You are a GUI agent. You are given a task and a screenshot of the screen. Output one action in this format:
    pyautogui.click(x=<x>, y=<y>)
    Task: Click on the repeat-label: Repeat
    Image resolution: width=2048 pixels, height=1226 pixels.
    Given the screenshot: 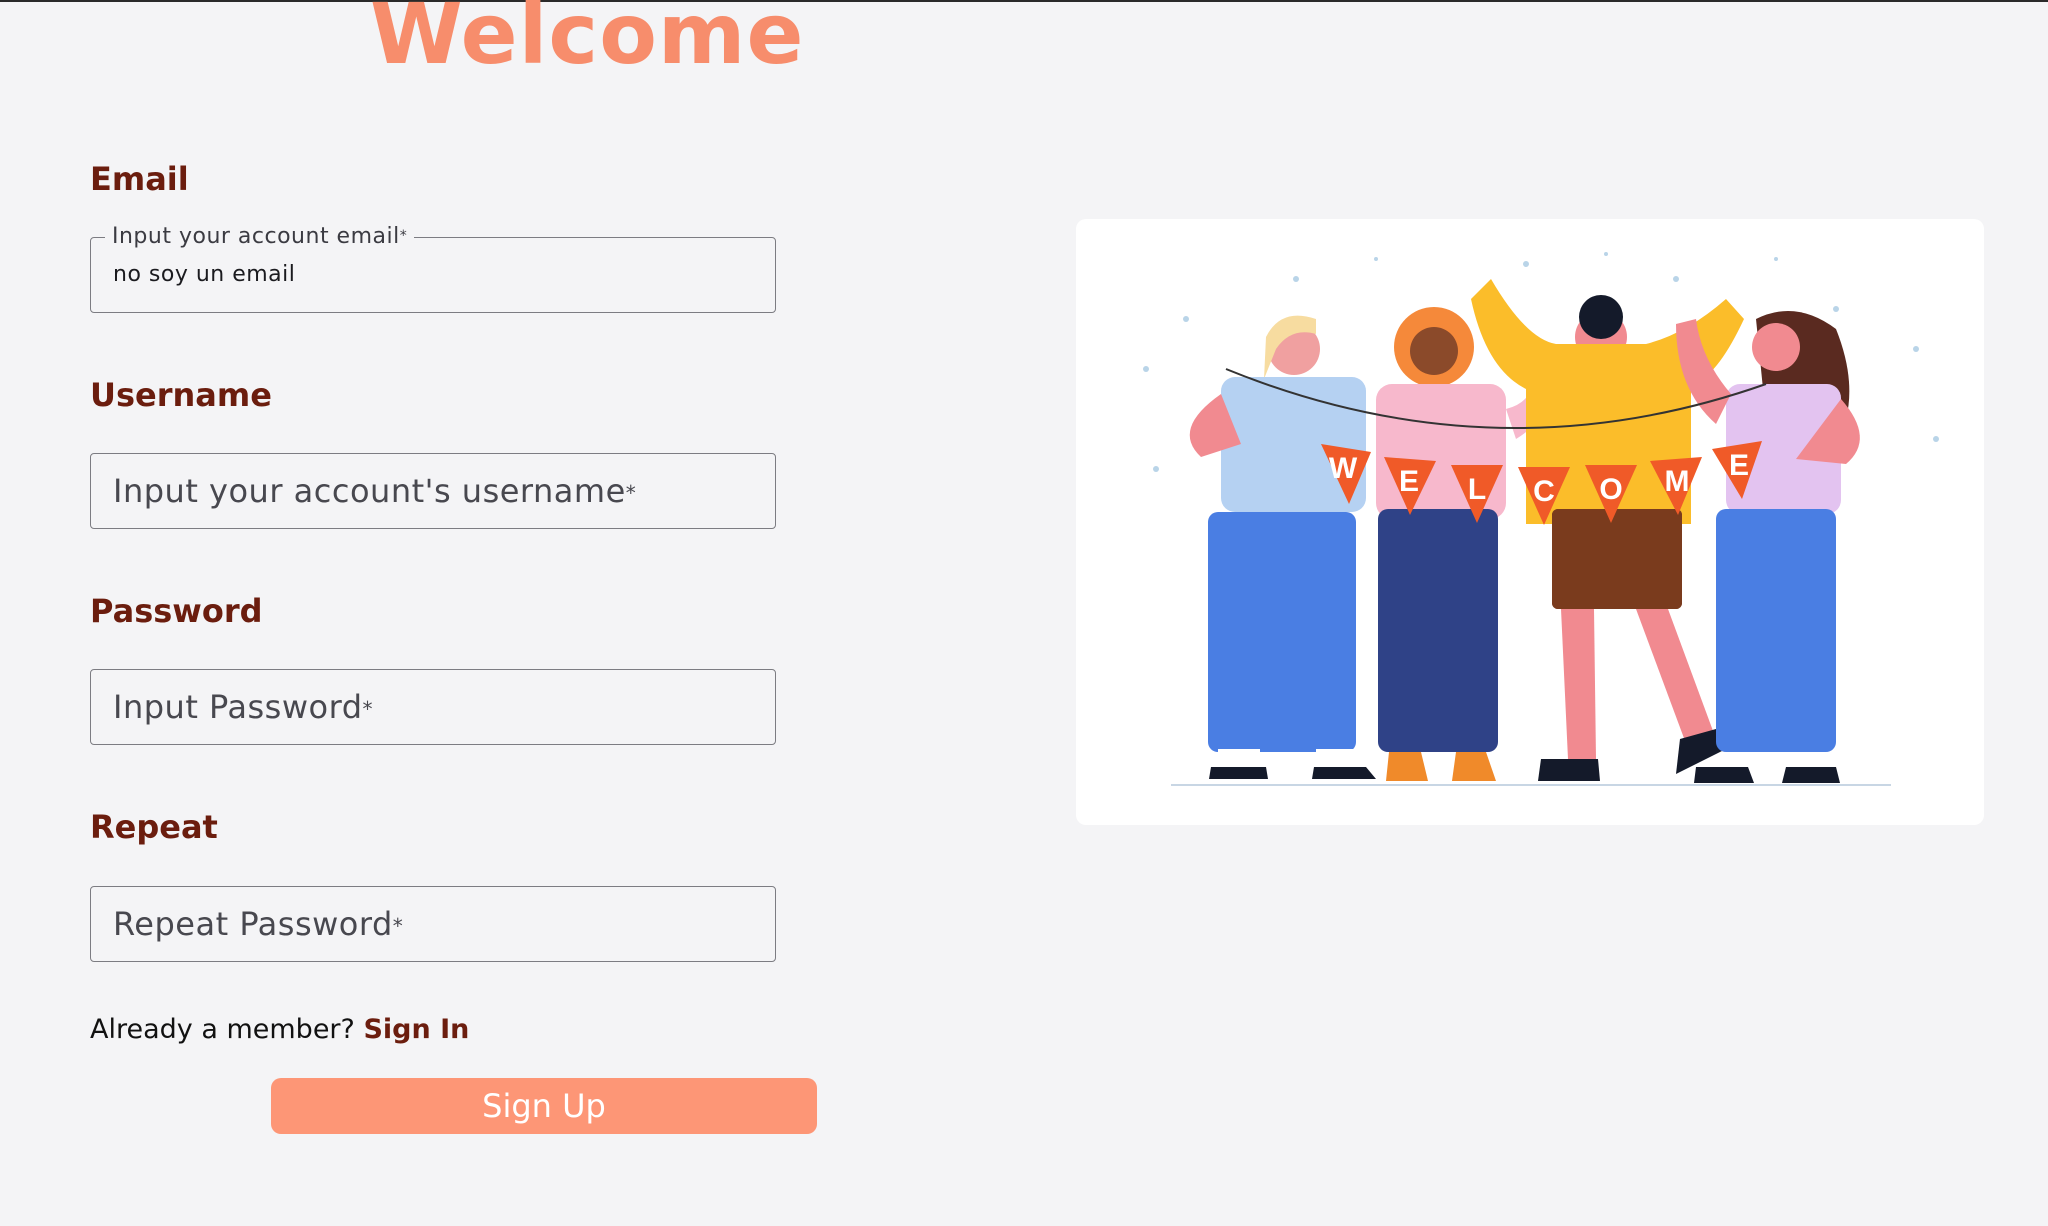 What is the action you would take?
    pyautogui.click(x=154, y=827)
    